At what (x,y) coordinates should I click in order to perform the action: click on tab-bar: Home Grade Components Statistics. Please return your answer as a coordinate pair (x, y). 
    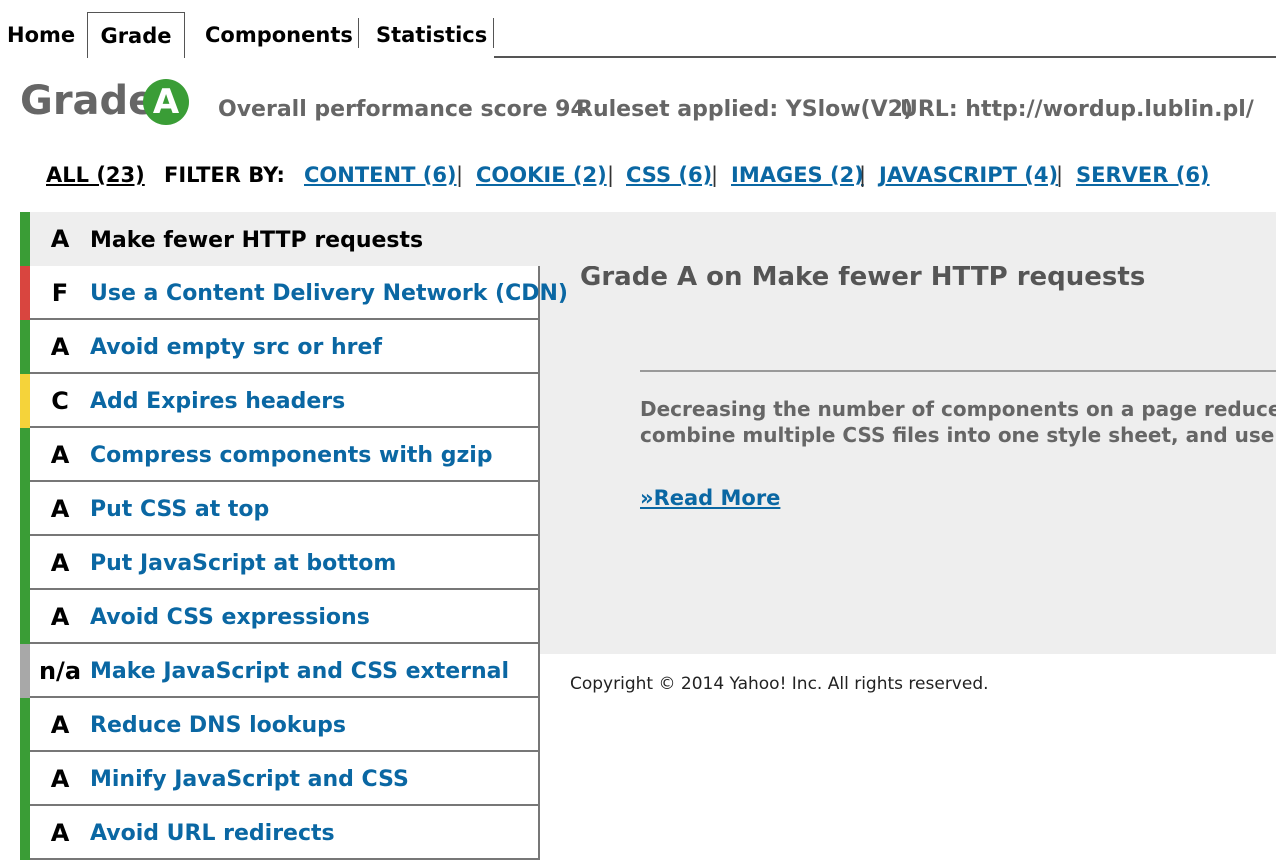
    Looking at the image, I should click on (638, 29).